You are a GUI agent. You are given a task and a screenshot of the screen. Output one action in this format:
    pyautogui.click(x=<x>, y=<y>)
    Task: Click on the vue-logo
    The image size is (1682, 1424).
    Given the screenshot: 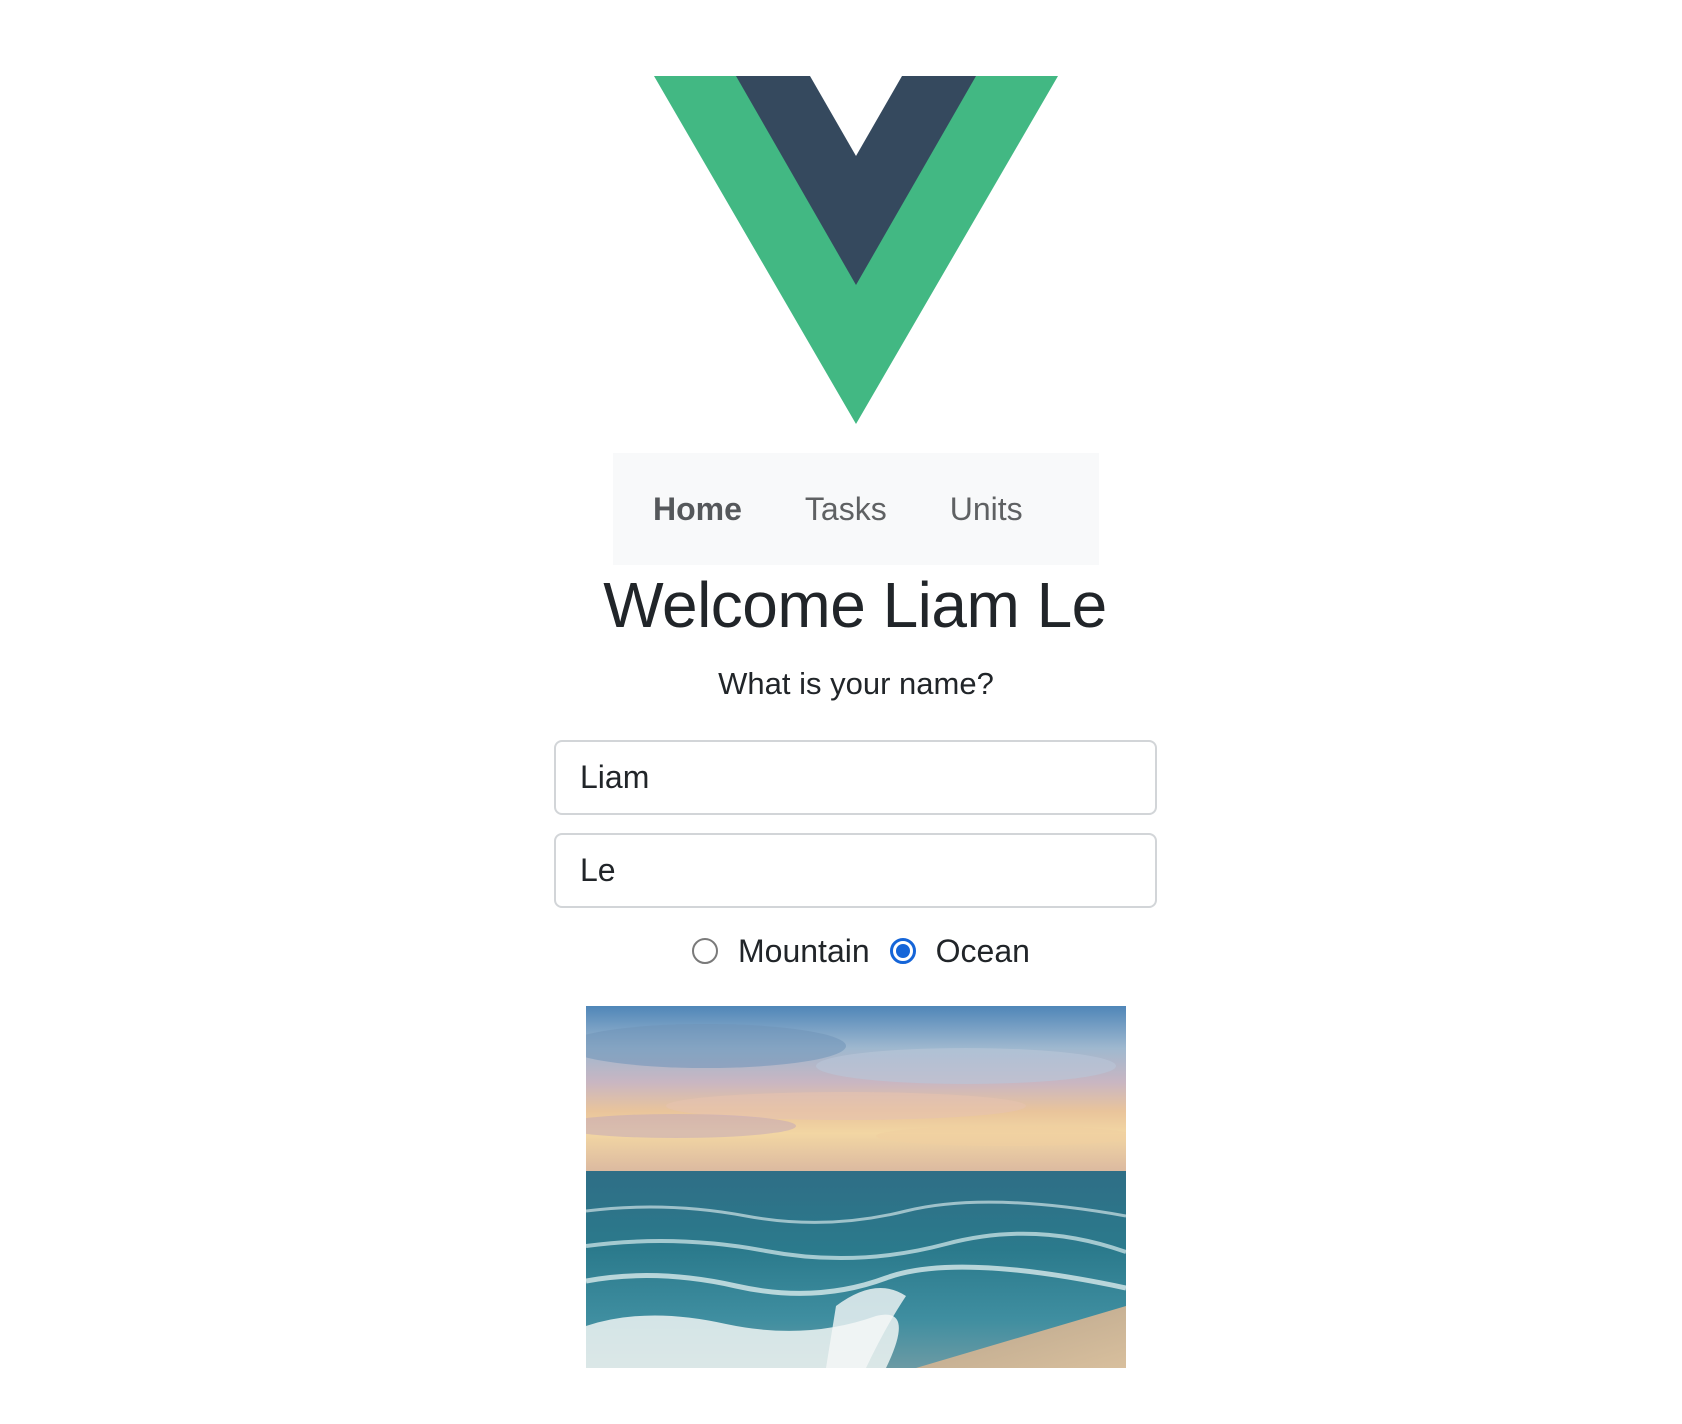 What is the action you would take?
    pyautogui.click(x=856, y=250)
    